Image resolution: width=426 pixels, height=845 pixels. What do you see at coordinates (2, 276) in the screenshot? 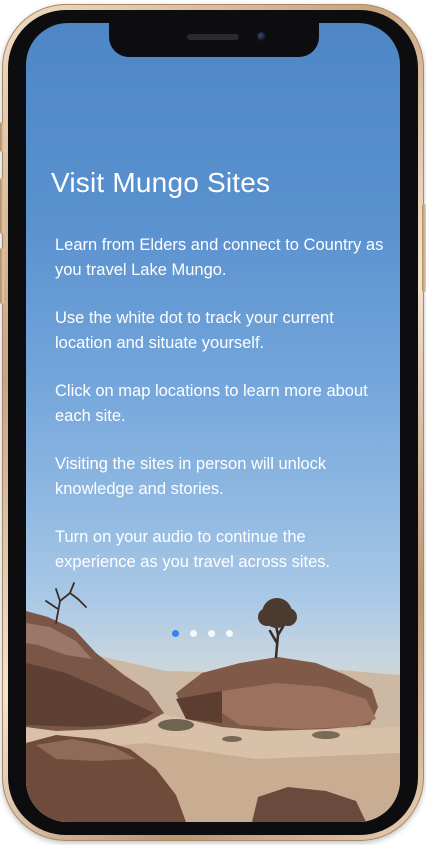
I see `volume-down-button` at bounding box center [2, 276].